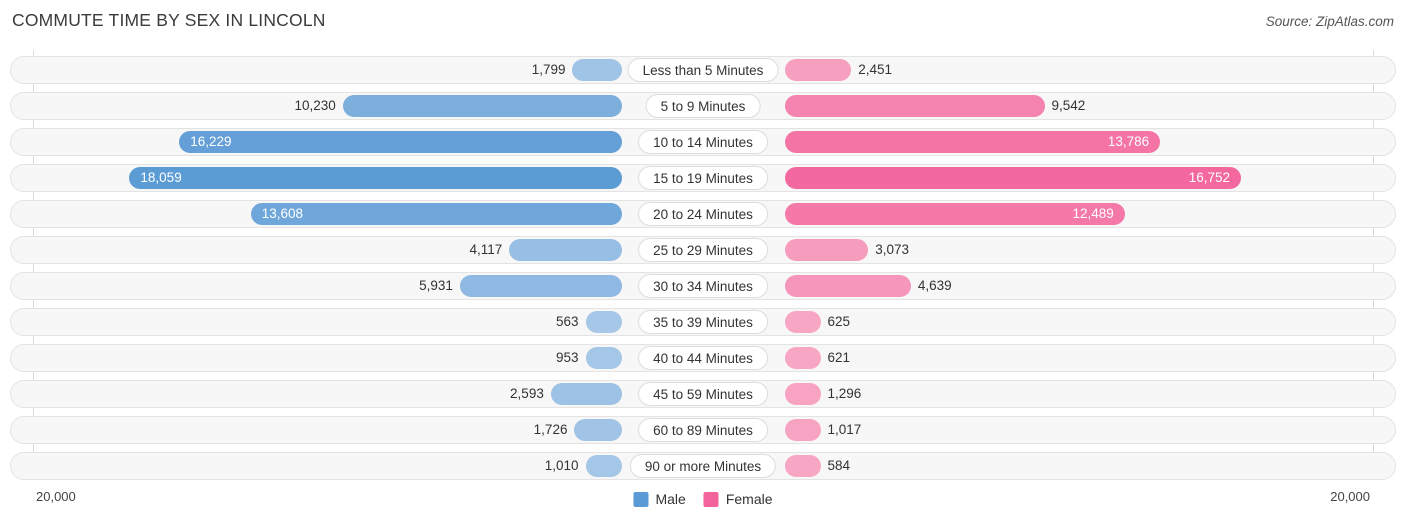 This screenshot has height=523, width=1406. What do you see at coordinates (436, 214) in the screenshot?
I see `bar-male: 13,608` at bounding box center [436, 214].